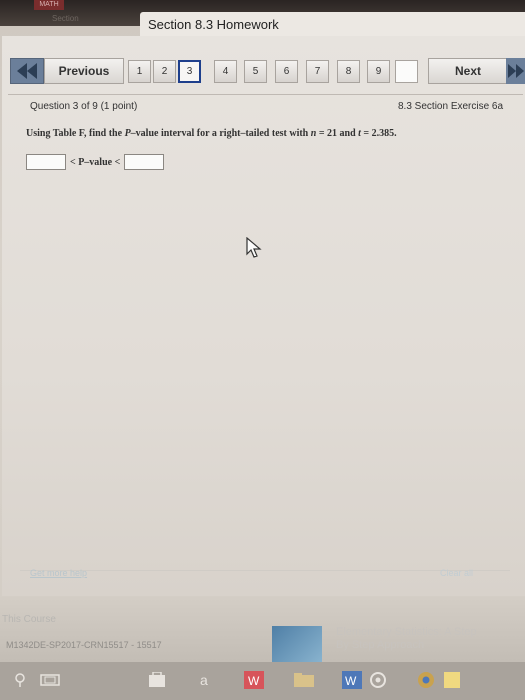 Image resolution: width=525 pixels, height=700 pixels. I want to click on browser-icon, so click(378, 680).